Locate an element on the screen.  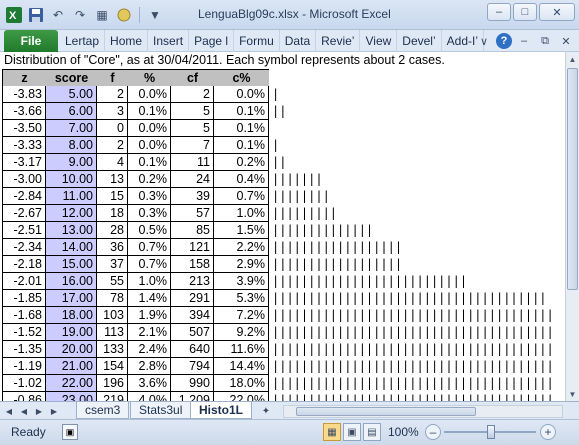
histogram-bars: |||||||||||||| is located at coordinates (322, 230).